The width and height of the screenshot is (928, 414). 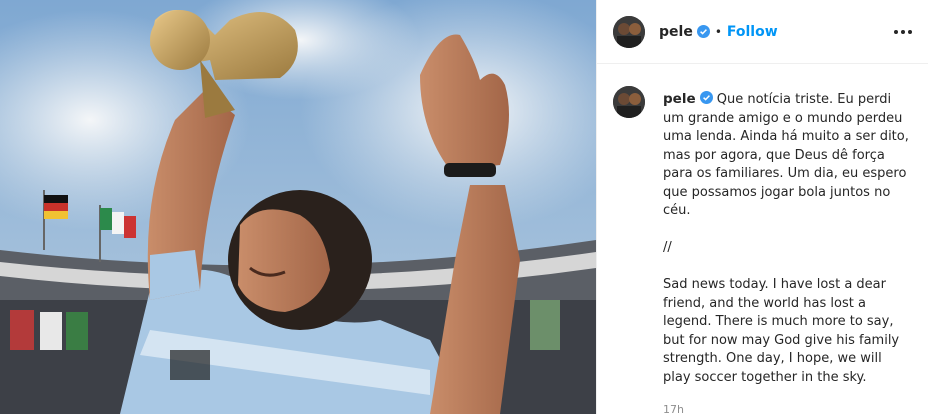 What do you see at coordinates (679, 99) in the screenshot?
I see `caption-username: pele` at bounding box center [679, 99].